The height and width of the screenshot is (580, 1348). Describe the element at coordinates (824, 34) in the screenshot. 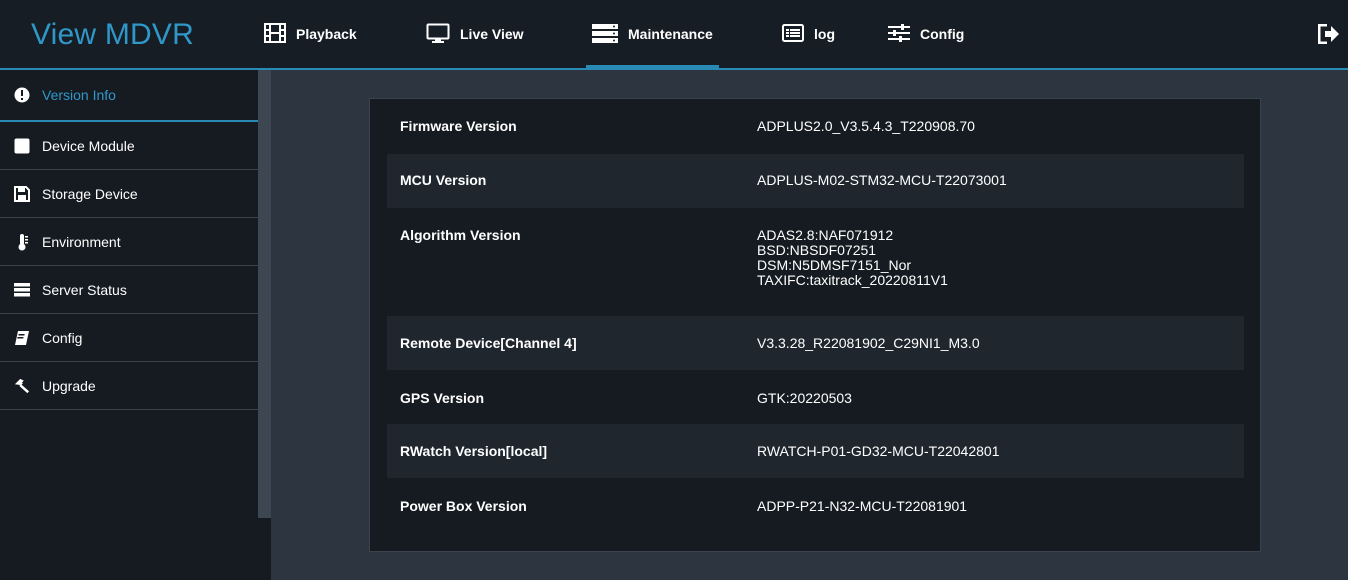

I see `nav-tab-label: log` at that location.